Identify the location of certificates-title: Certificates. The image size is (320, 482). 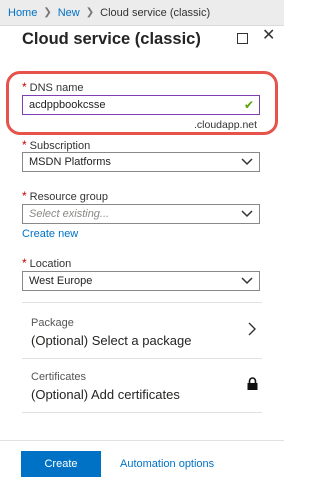
(59, 377).